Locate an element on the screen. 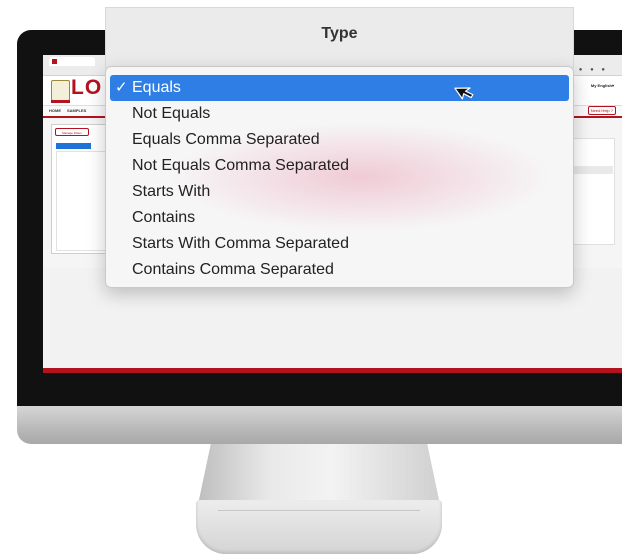 This screenshot has width=622, height=554. menu-item-contains: Contains is located at coordinates (339, 218).